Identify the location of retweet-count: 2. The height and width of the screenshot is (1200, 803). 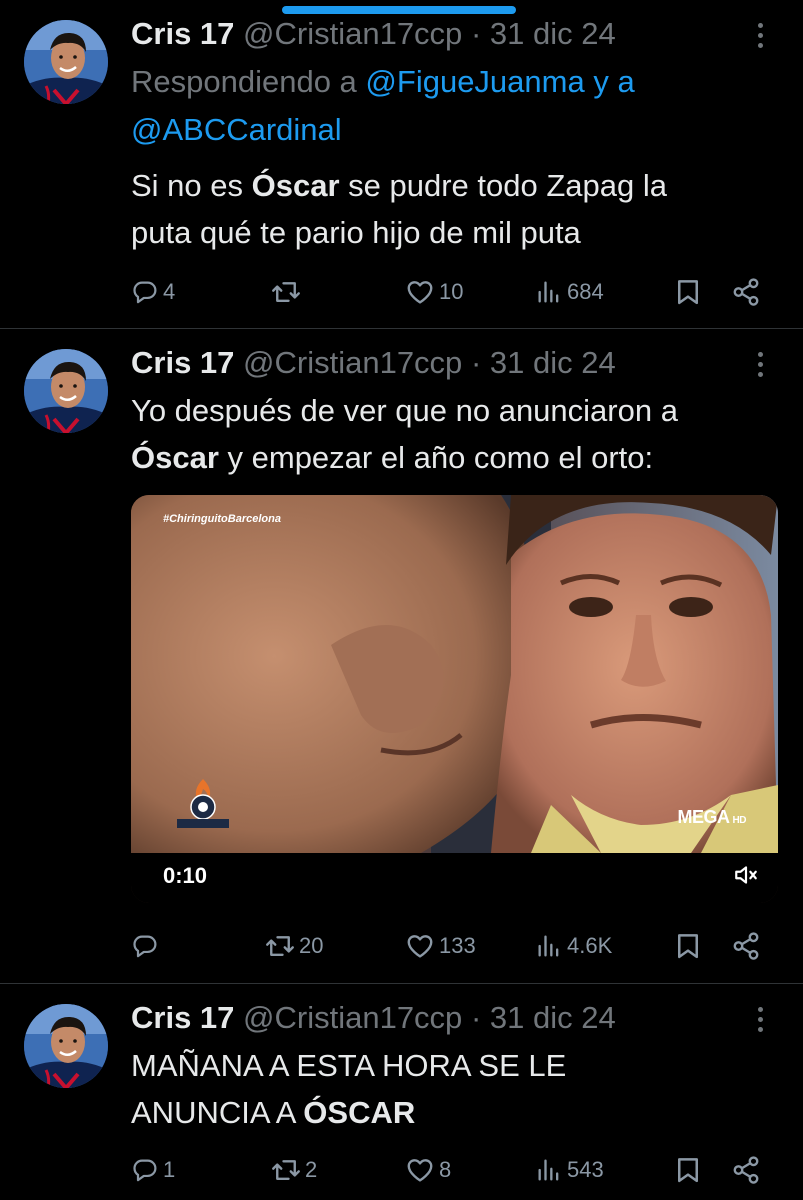
(311, 1169).